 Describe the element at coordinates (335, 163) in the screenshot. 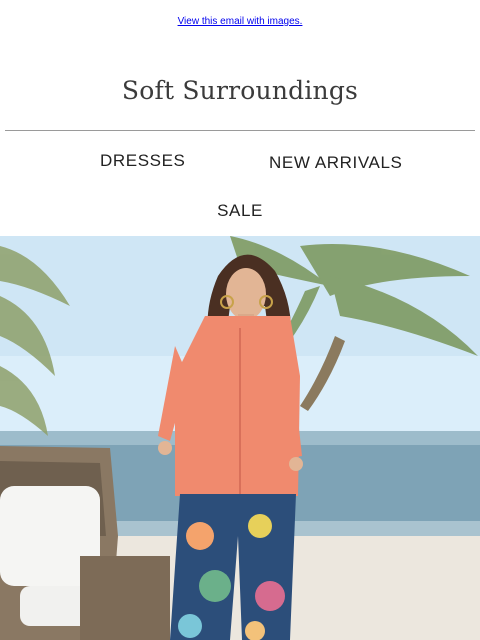

I see `nav-item-new-arrivals: NEW ARRIVALS` at that location.